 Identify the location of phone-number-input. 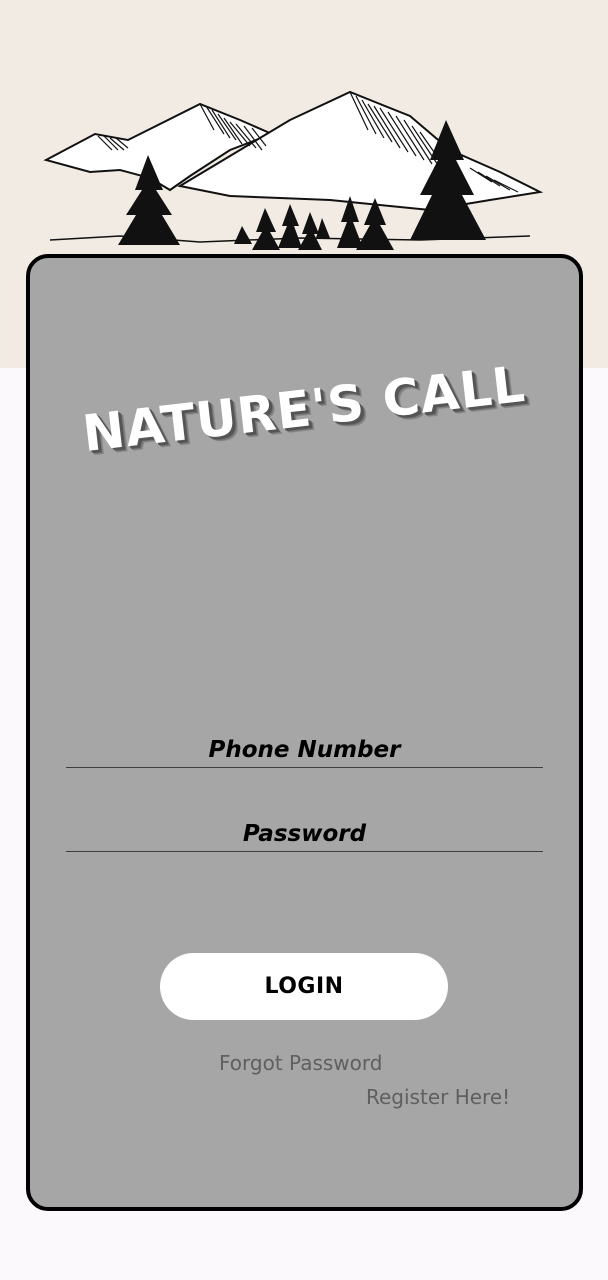
(304, 747).